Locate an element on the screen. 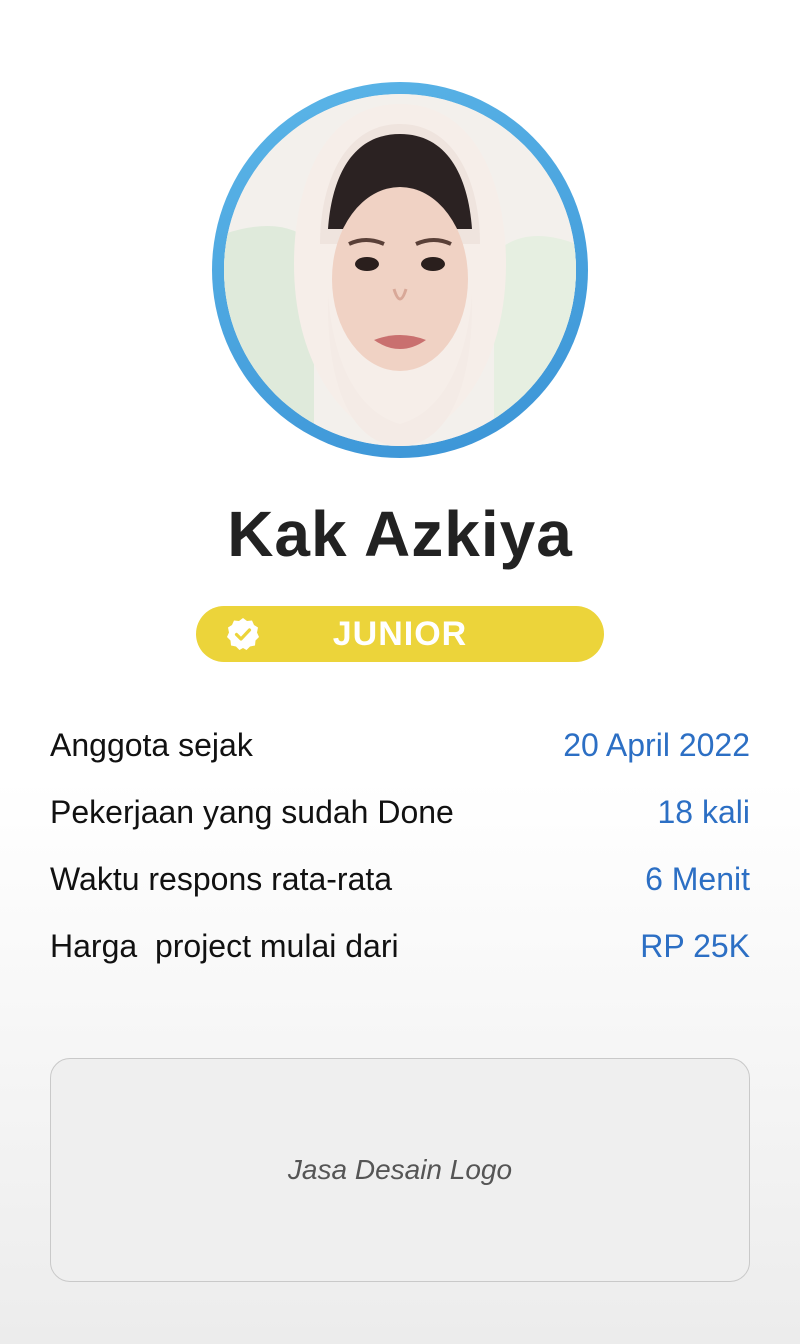  stat-value: 20 April 2022 is located at coordinates (656, 745).